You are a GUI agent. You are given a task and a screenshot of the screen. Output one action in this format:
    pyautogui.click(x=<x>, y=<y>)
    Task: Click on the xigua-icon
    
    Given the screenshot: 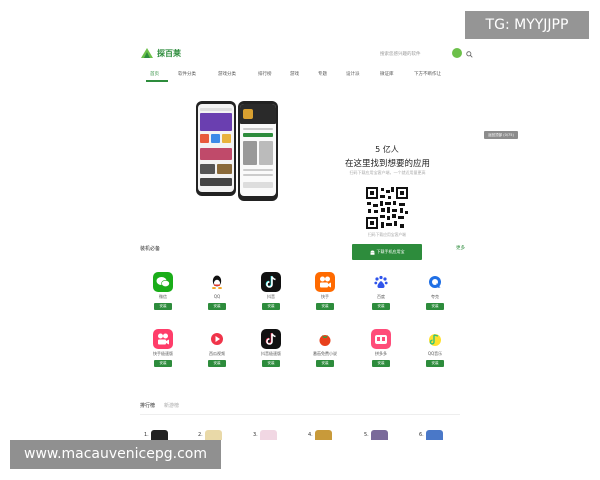 What is the action you would take?
    pyautogui.click(x=217, y=339)
    